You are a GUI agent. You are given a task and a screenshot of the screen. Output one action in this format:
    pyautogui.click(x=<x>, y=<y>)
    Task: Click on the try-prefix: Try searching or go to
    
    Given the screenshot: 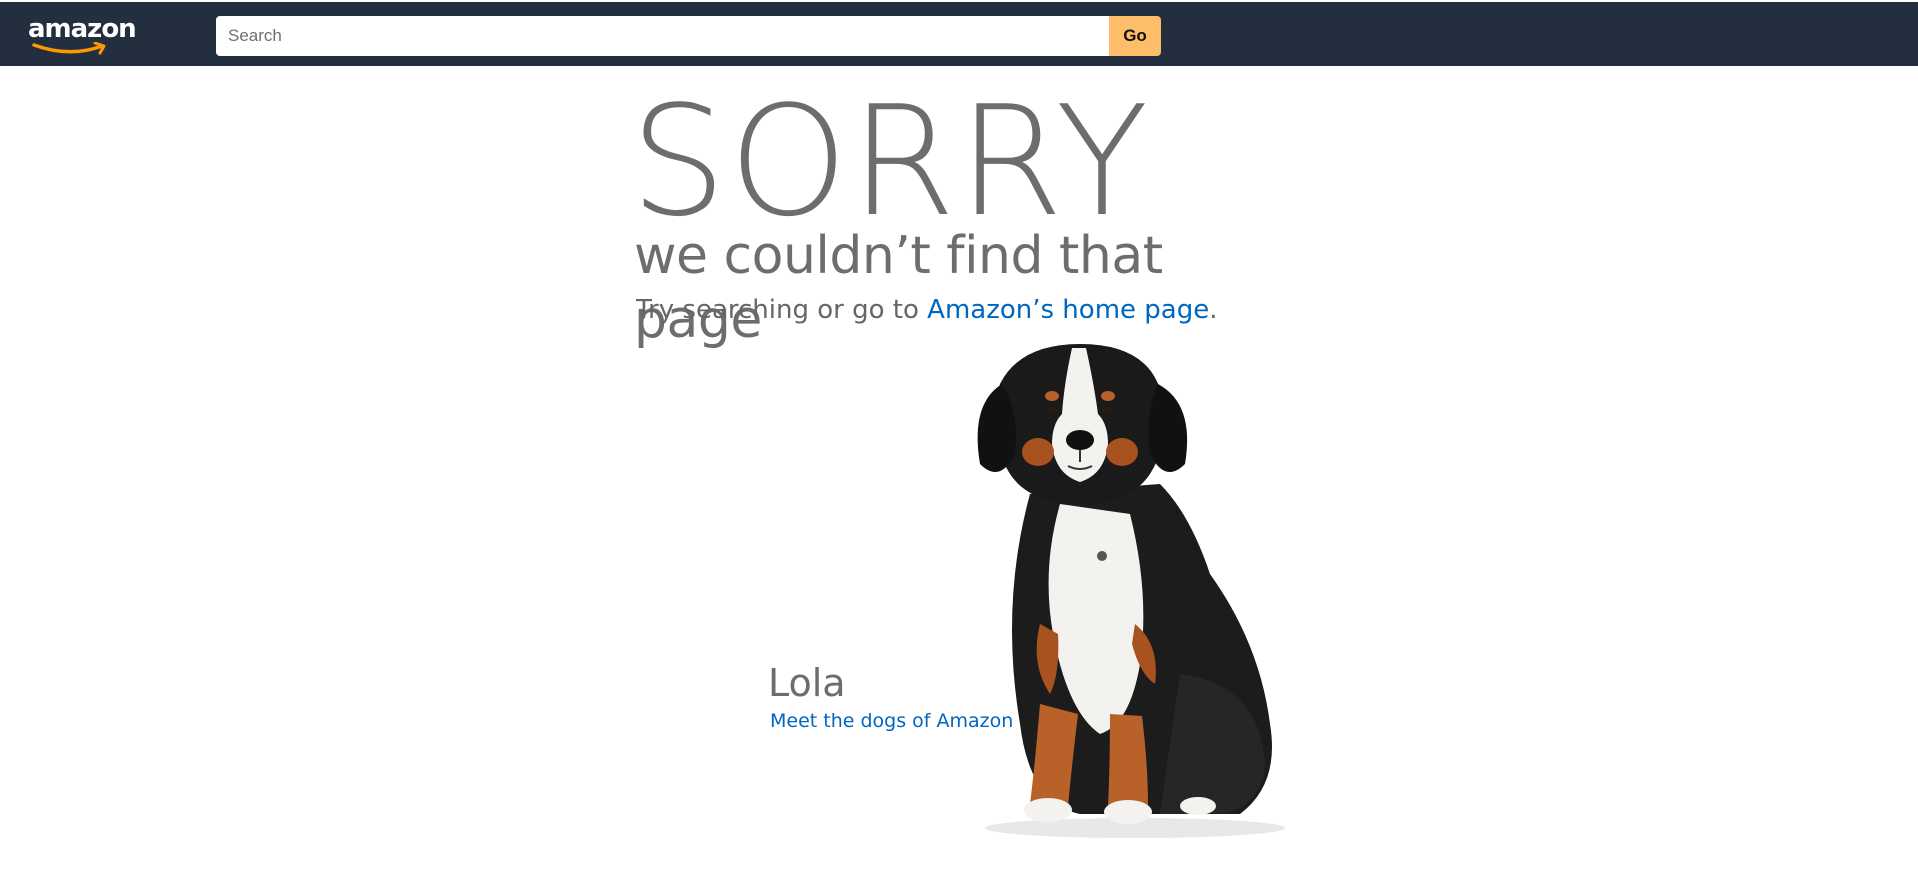 What is the action you would take?
    pyautogui.click(x=782, y=310)
    